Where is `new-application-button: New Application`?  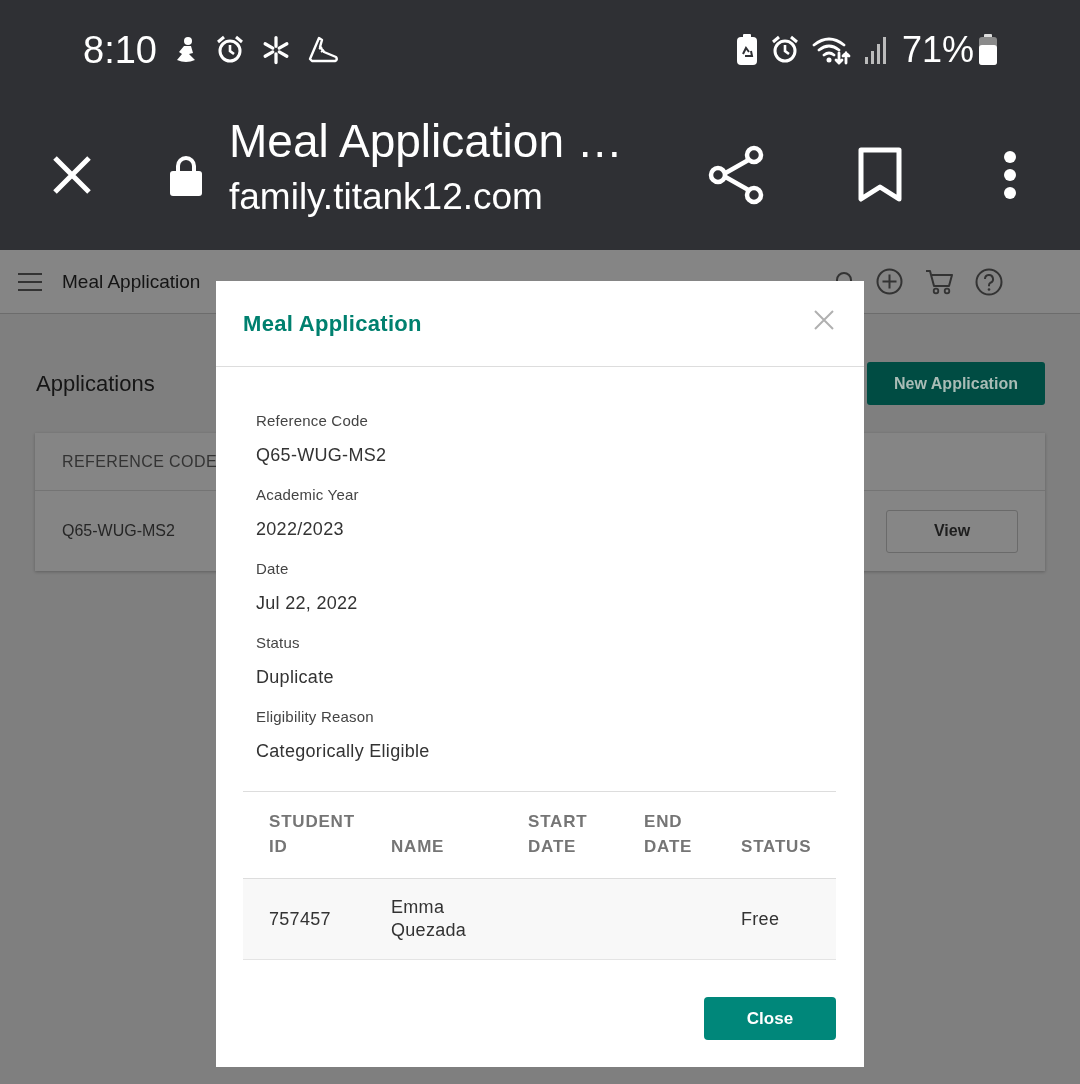
new-application-button: New Application is located at coordinates (956, 383).